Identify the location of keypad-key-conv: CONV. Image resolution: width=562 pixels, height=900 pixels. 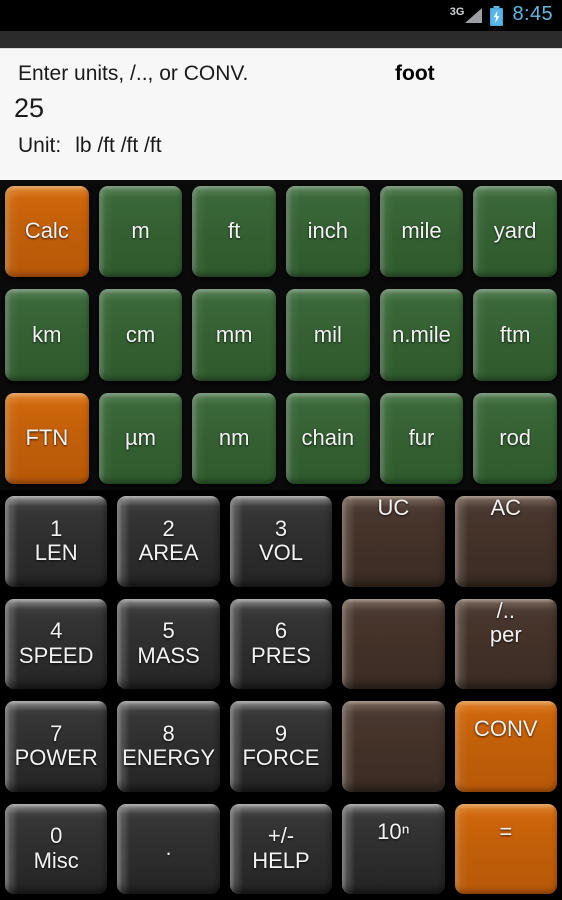
(505, 746).